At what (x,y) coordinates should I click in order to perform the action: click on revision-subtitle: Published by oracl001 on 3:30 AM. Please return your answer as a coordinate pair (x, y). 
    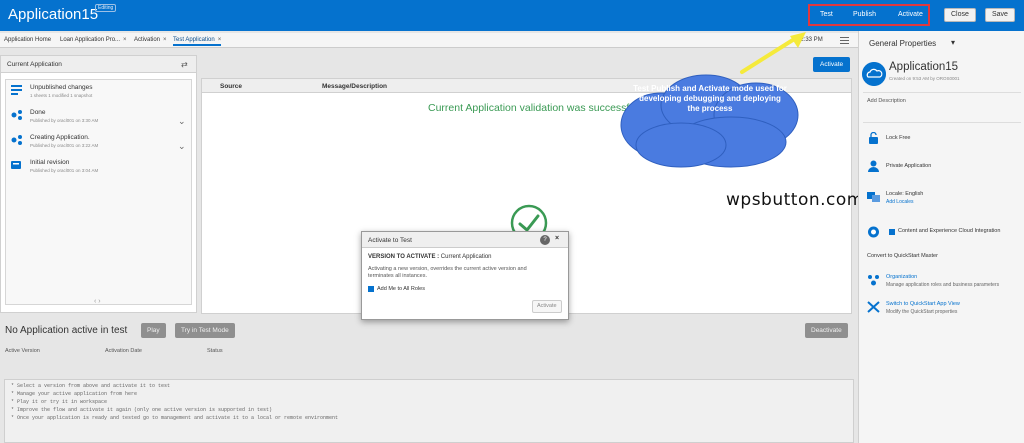
    Looking at the image, I should click on (64, 120).